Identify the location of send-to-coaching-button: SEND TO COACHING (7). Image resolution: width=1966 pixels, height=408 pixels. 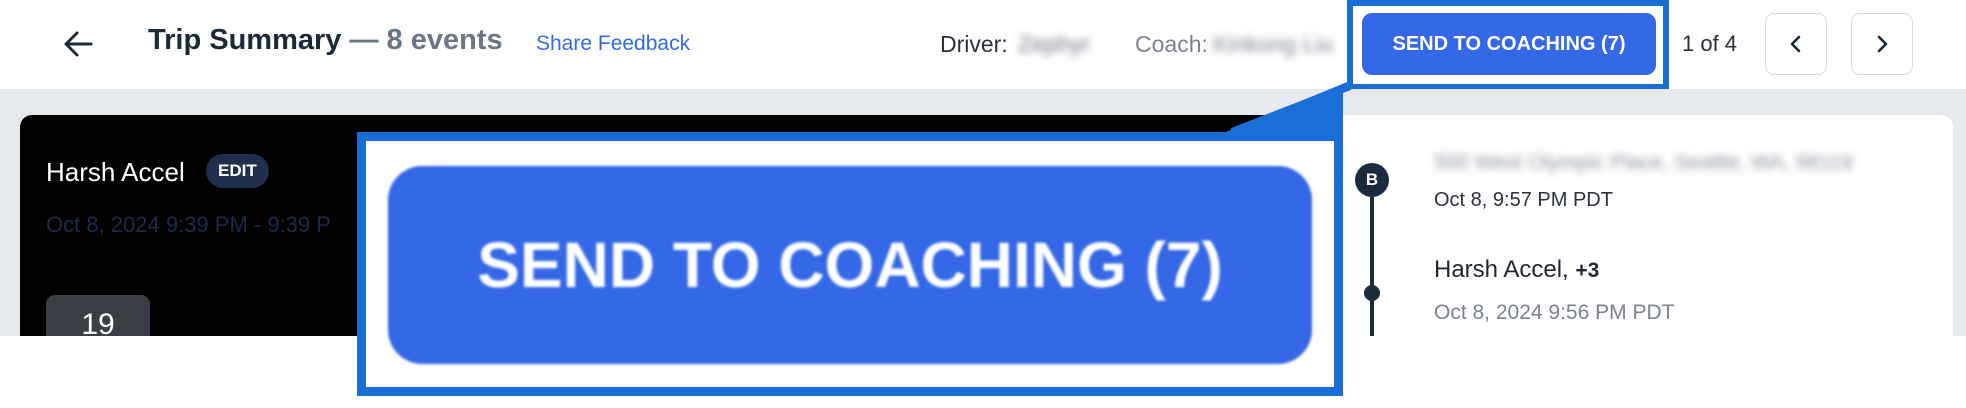
(1509, 44).